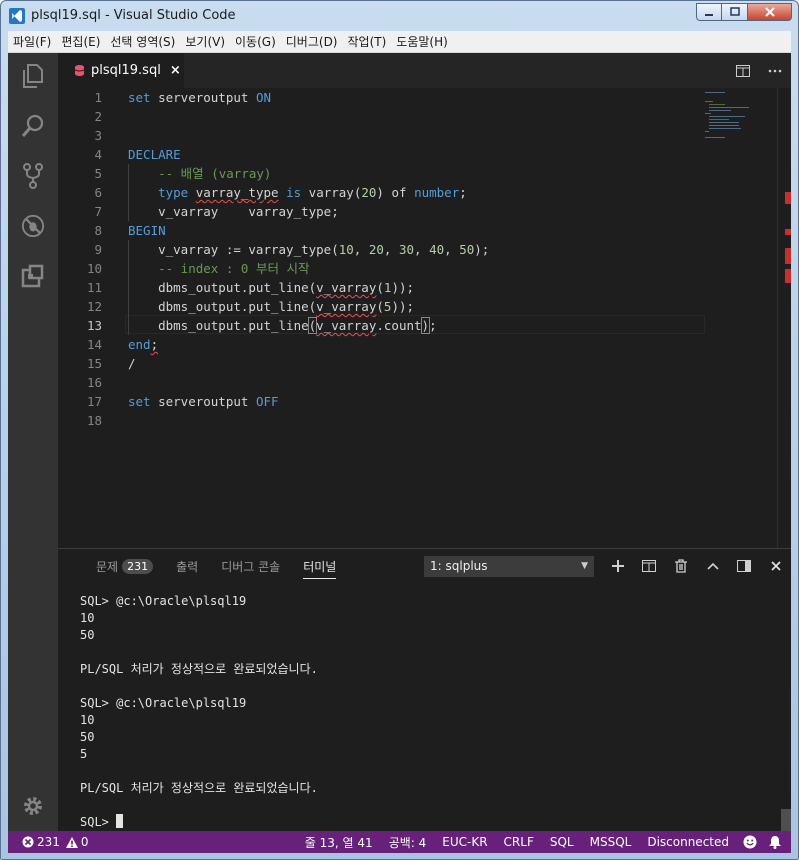 This screenshot has width=799, height=860. Describe the element at coordinates (681, 566) in the screenshot. I see `trash-icon` at that location.